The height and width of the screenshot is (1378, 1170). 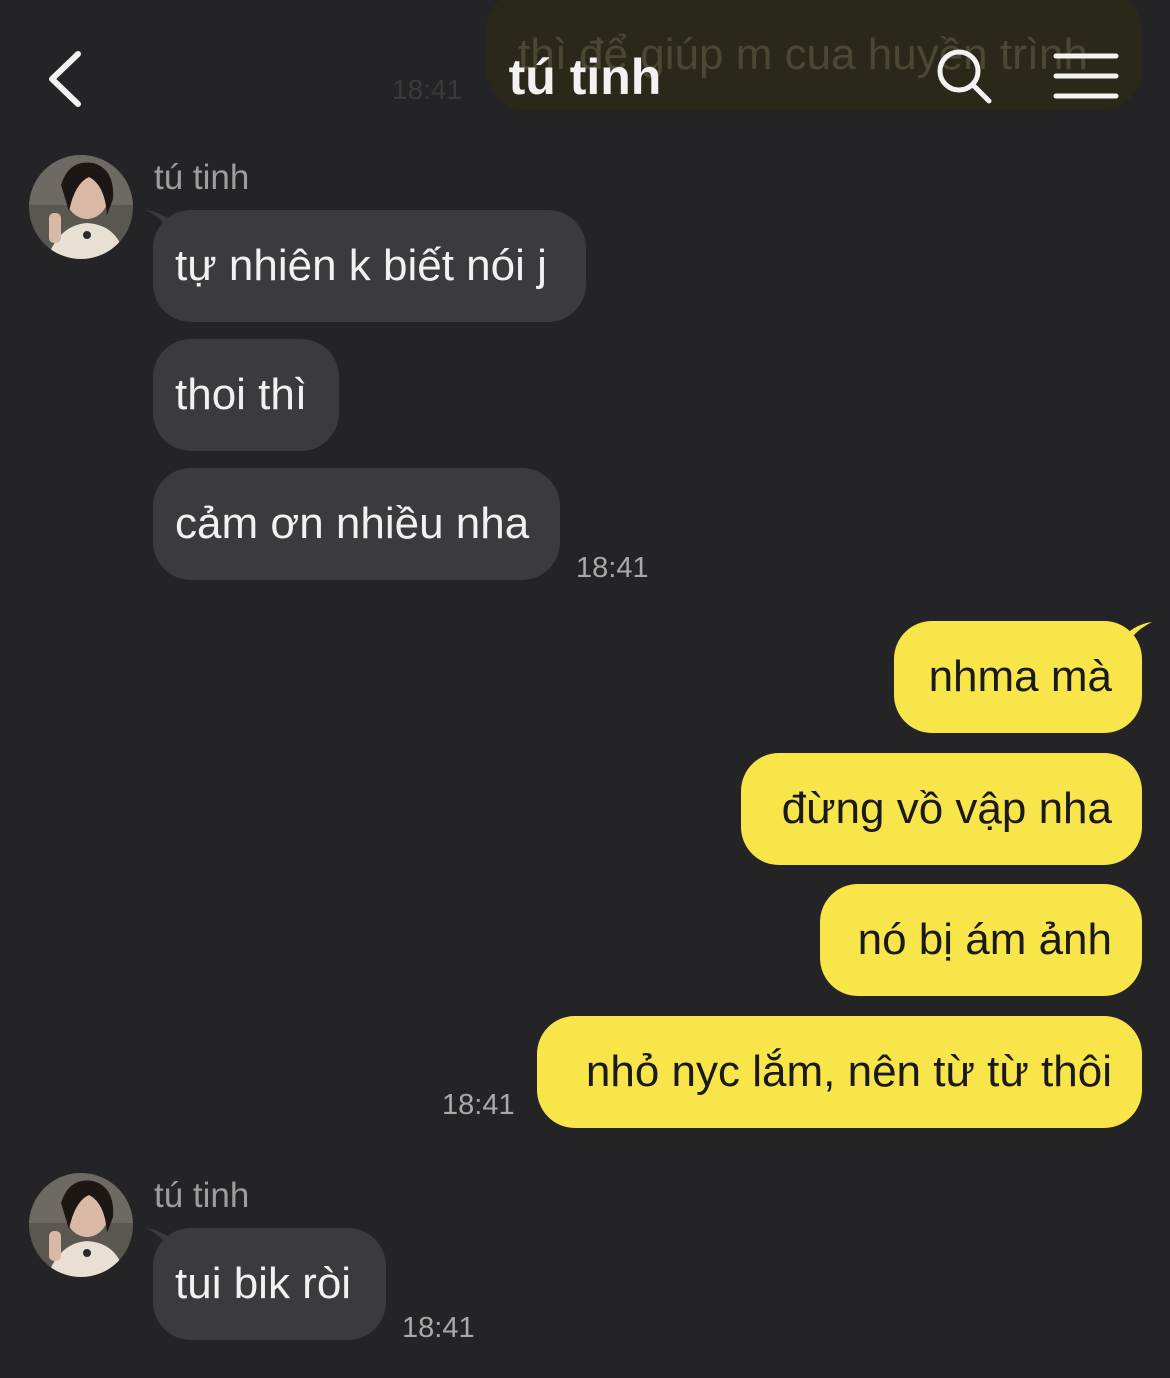 I want to click on incoming-message-bubble: tự nhiên k biết nói j, so click(x=369, y=266).